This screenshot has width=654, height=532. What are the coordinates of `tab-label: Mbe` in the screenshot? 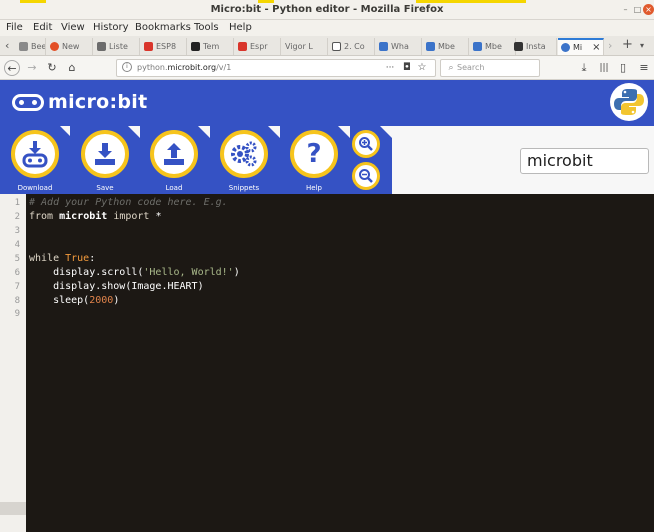 It's located at (446, 46).